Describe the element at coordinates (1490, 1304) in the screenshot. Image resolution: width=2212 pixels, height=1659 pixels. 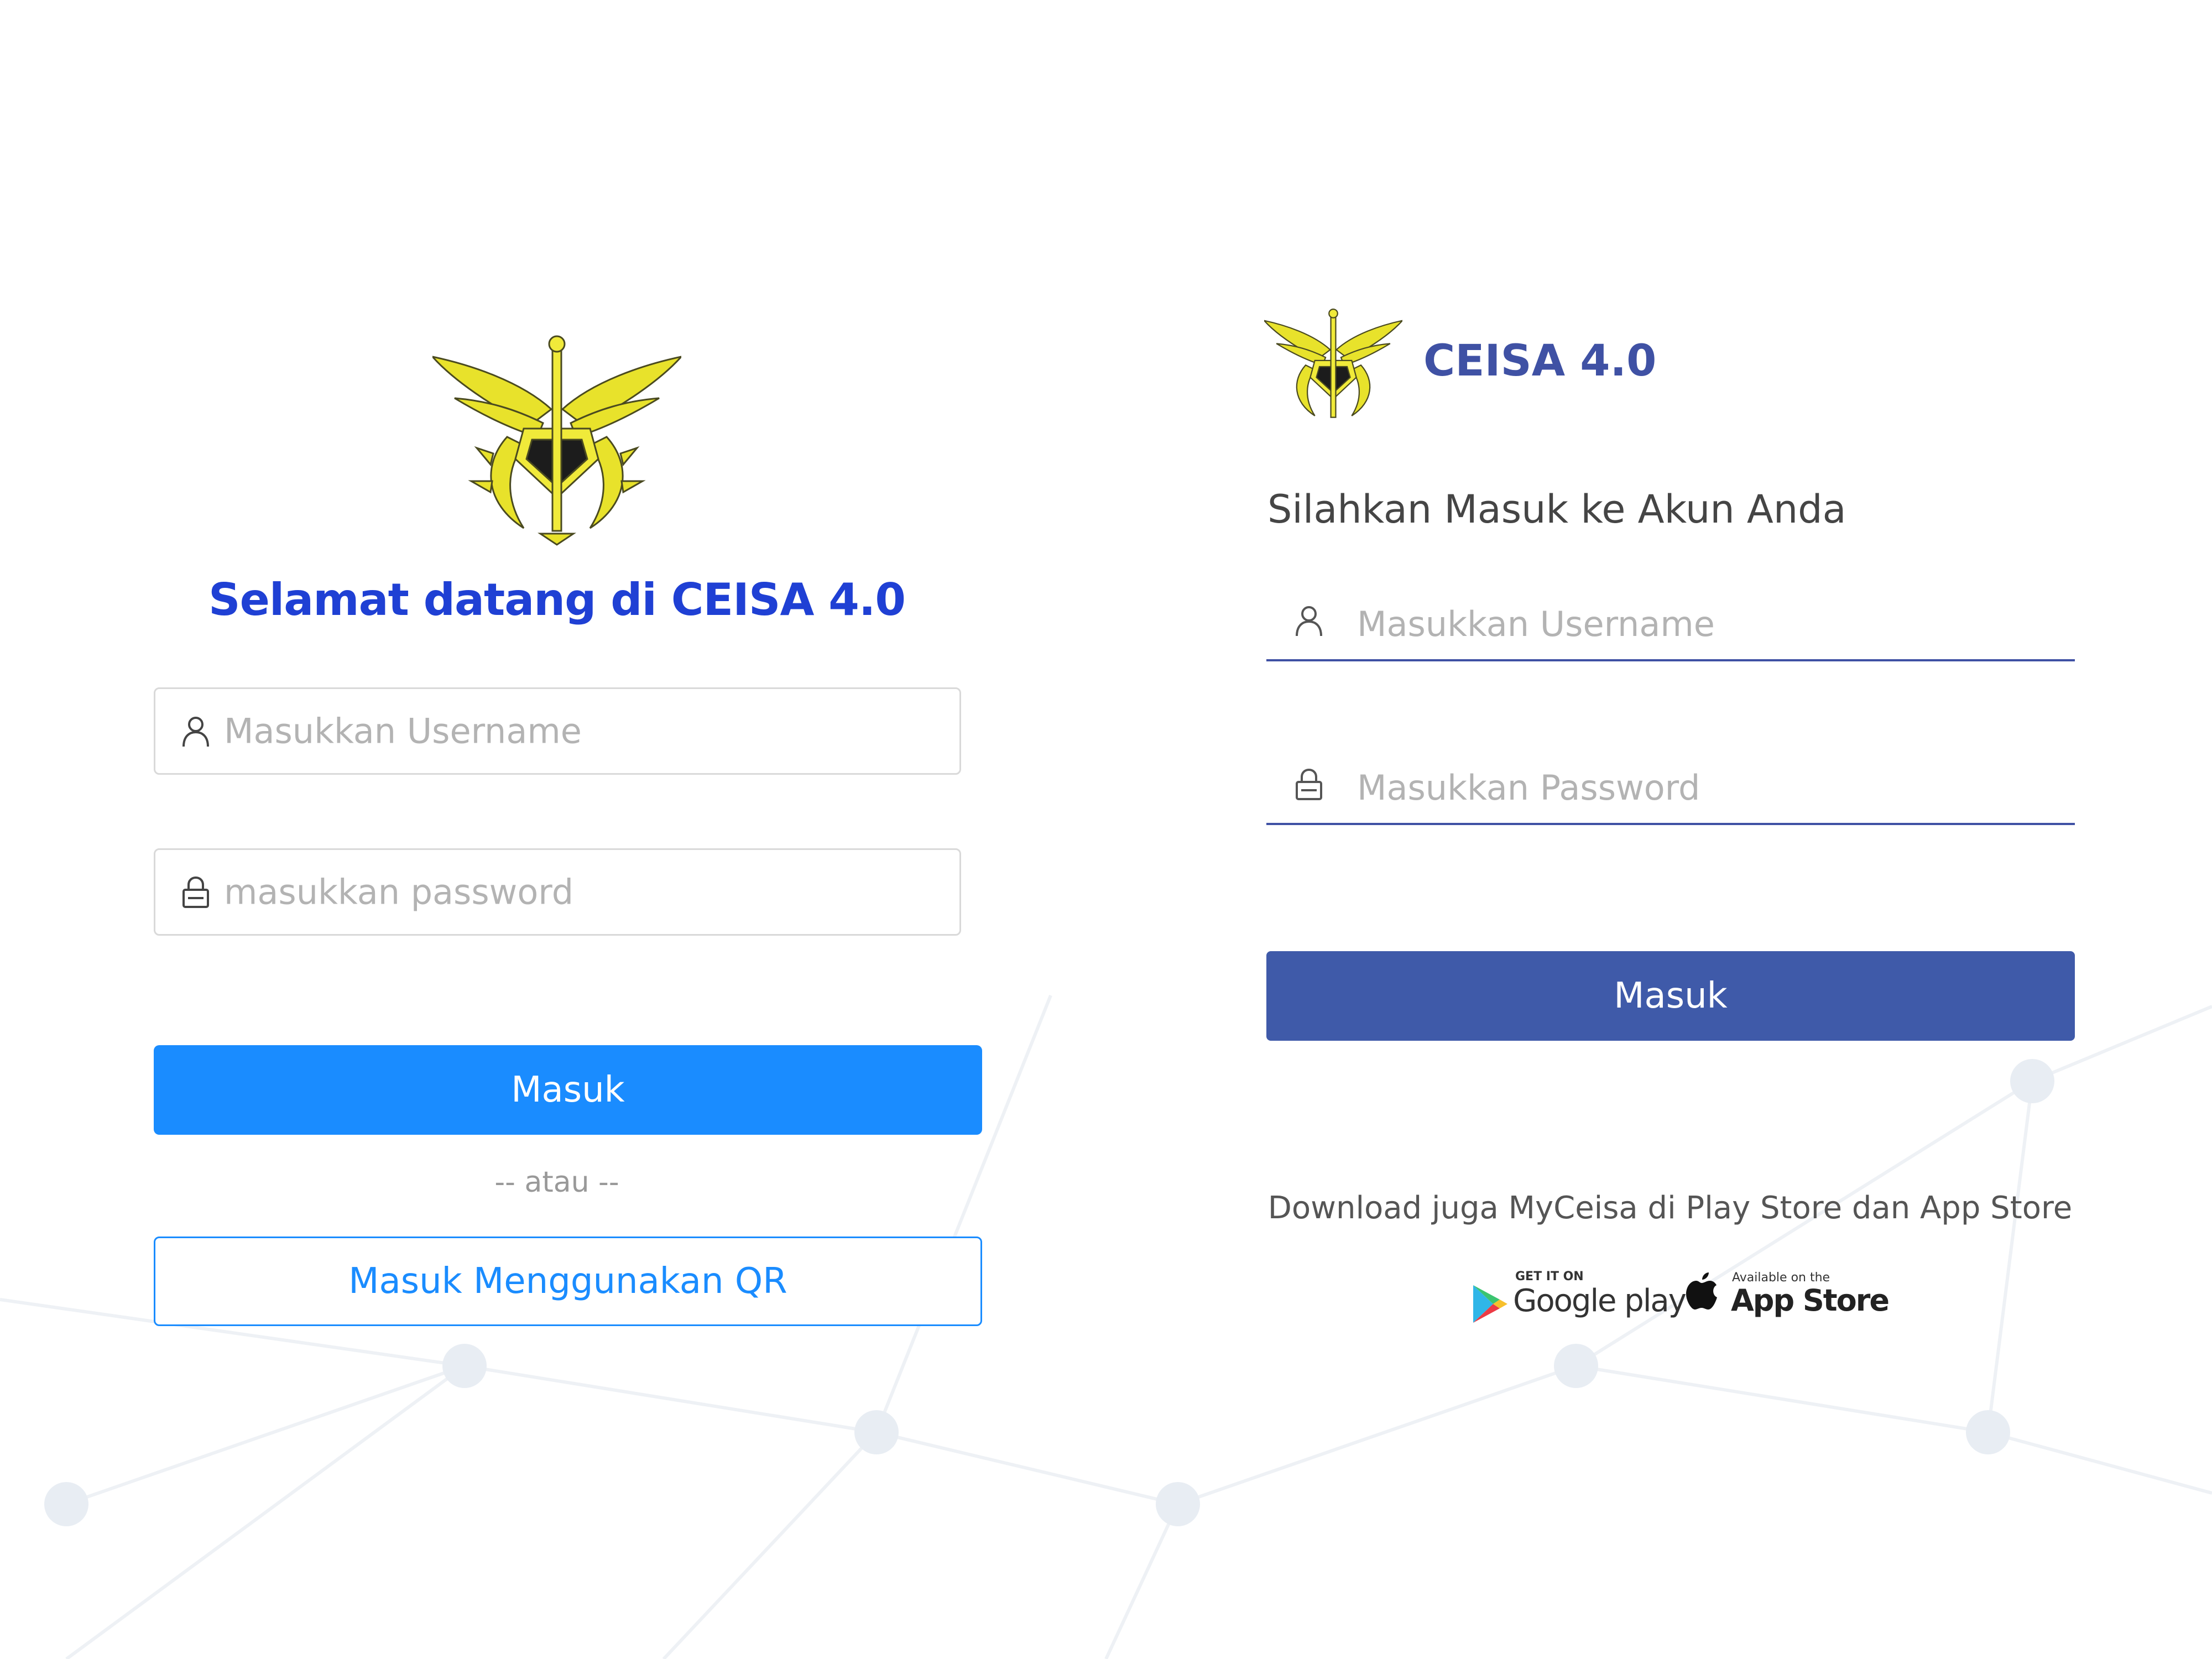
I see `google-play-icon` at that location.